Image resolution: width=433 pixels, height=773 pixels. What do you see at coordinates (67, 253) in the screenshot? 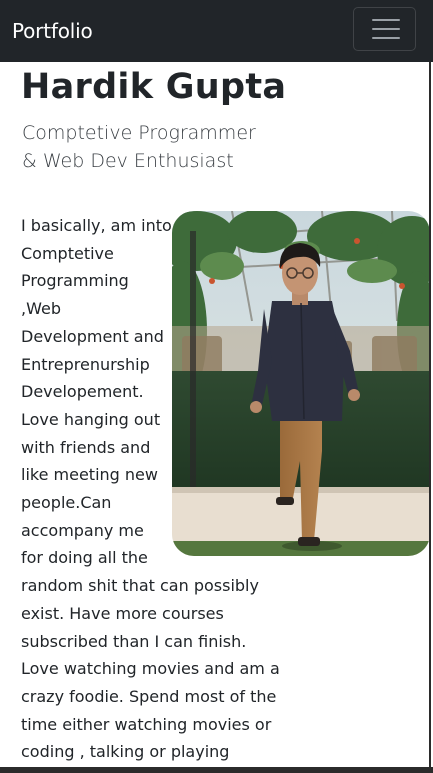
I see `bio-line: Comptetive` at bounding box center [67, 253].